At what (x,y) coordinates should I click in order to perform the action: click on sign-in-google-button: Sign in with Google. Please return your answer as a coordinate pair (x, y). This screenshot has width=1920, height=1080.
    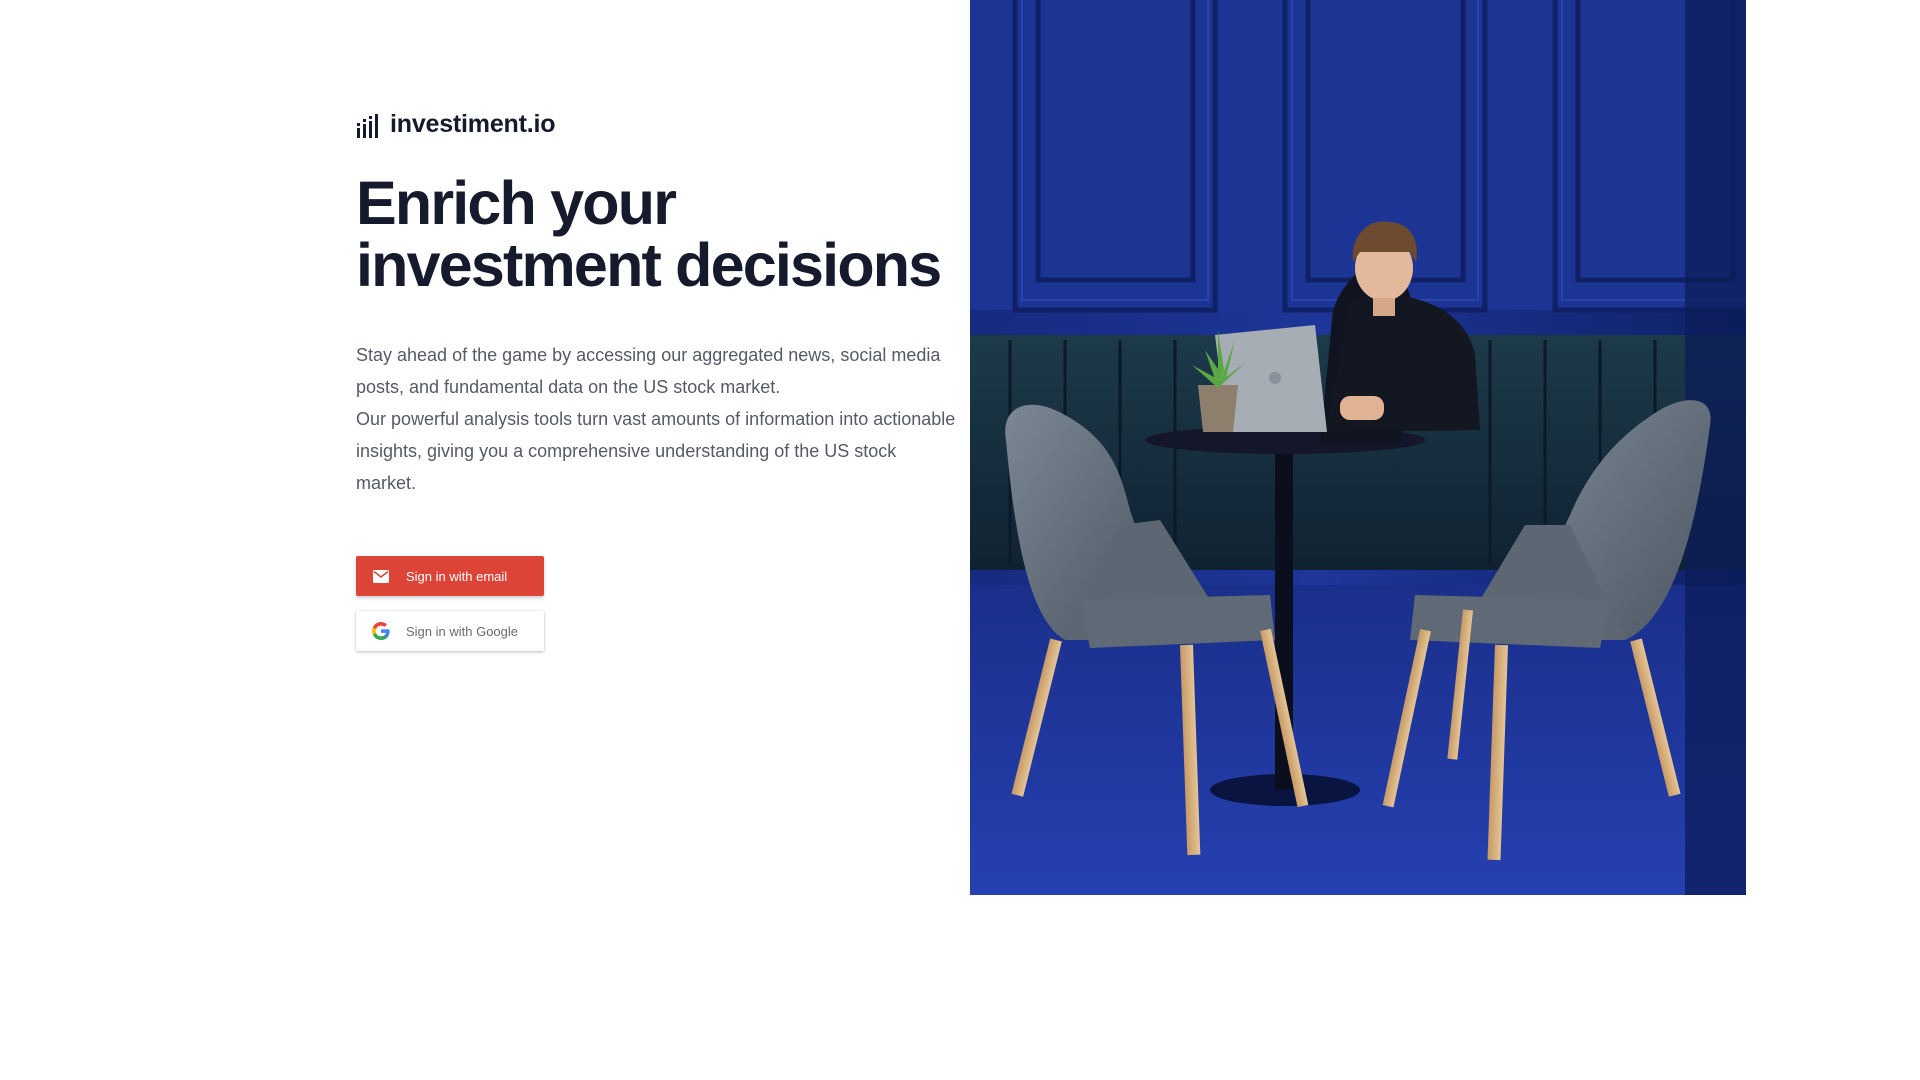
    Looking at the image, I should click on (450, 631).